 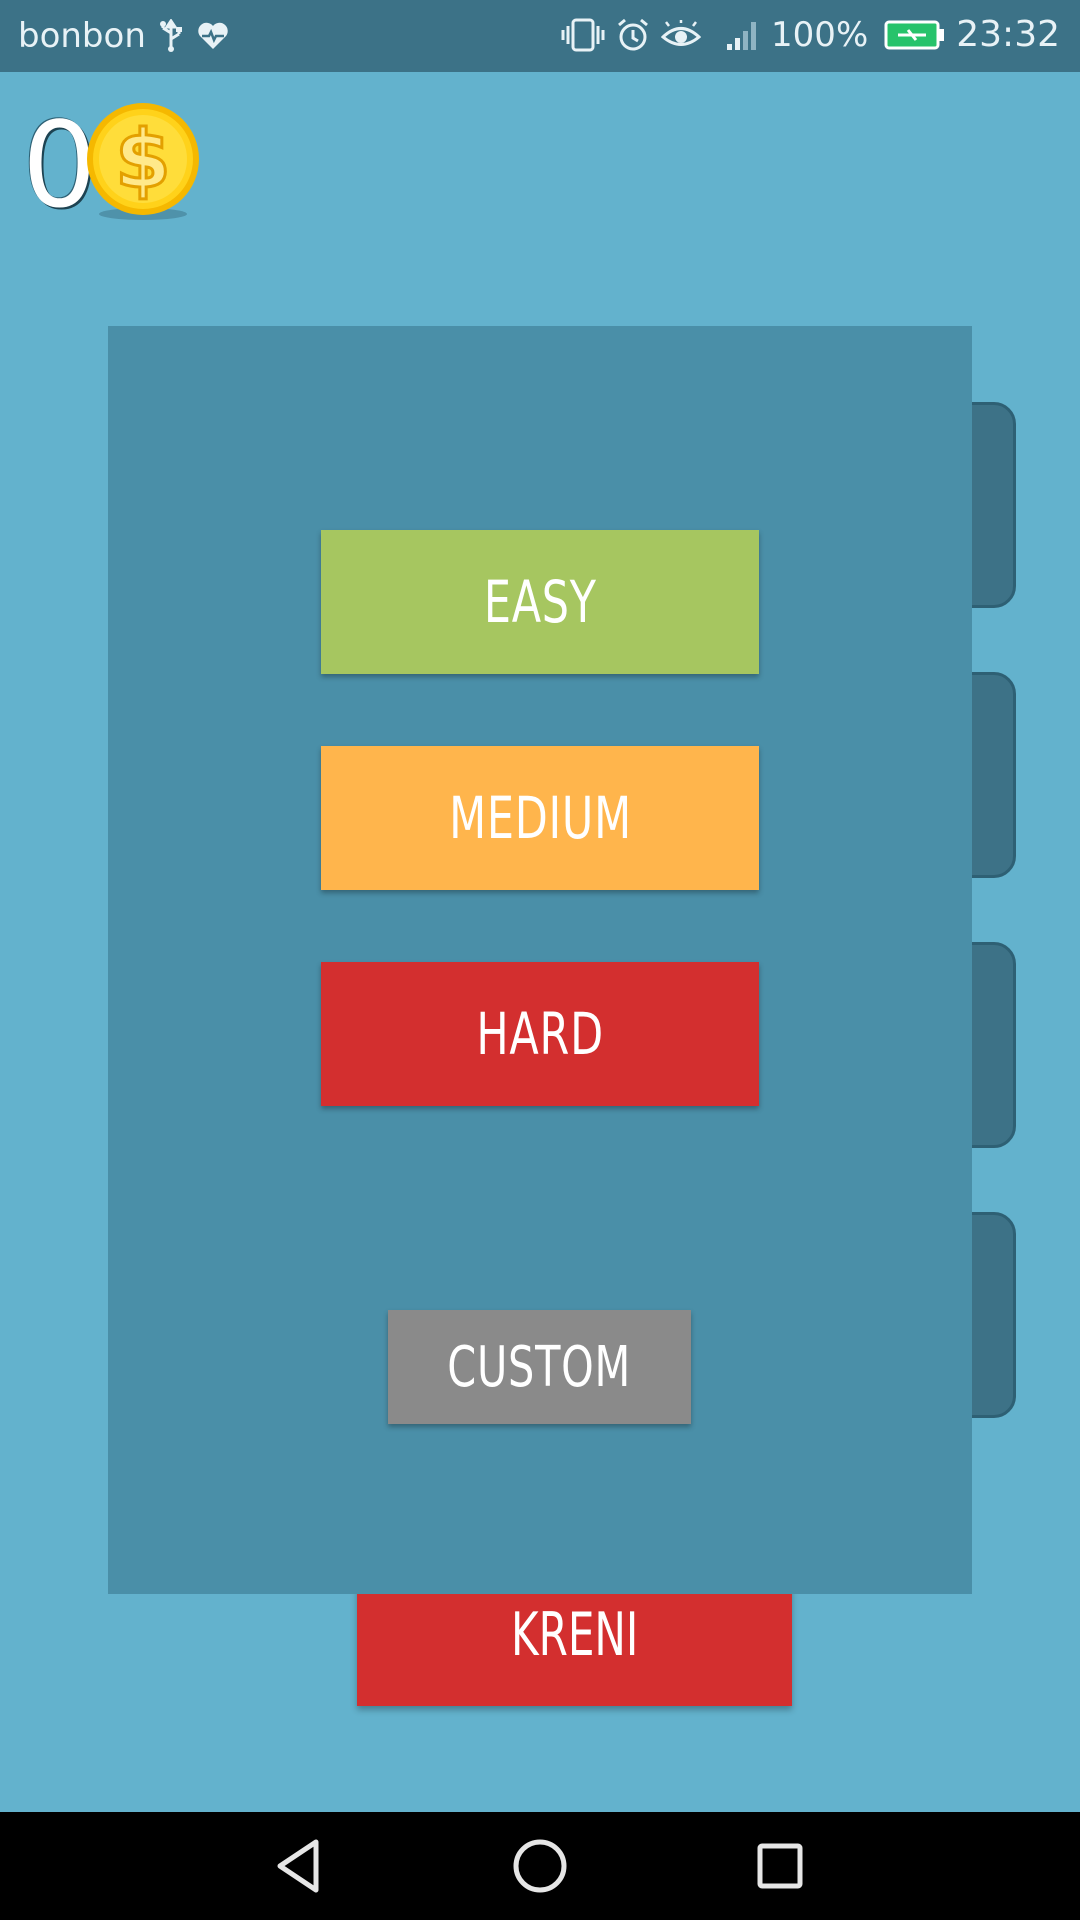 I want to click on easy-button-label: EASY, so click(x=540, y=602).